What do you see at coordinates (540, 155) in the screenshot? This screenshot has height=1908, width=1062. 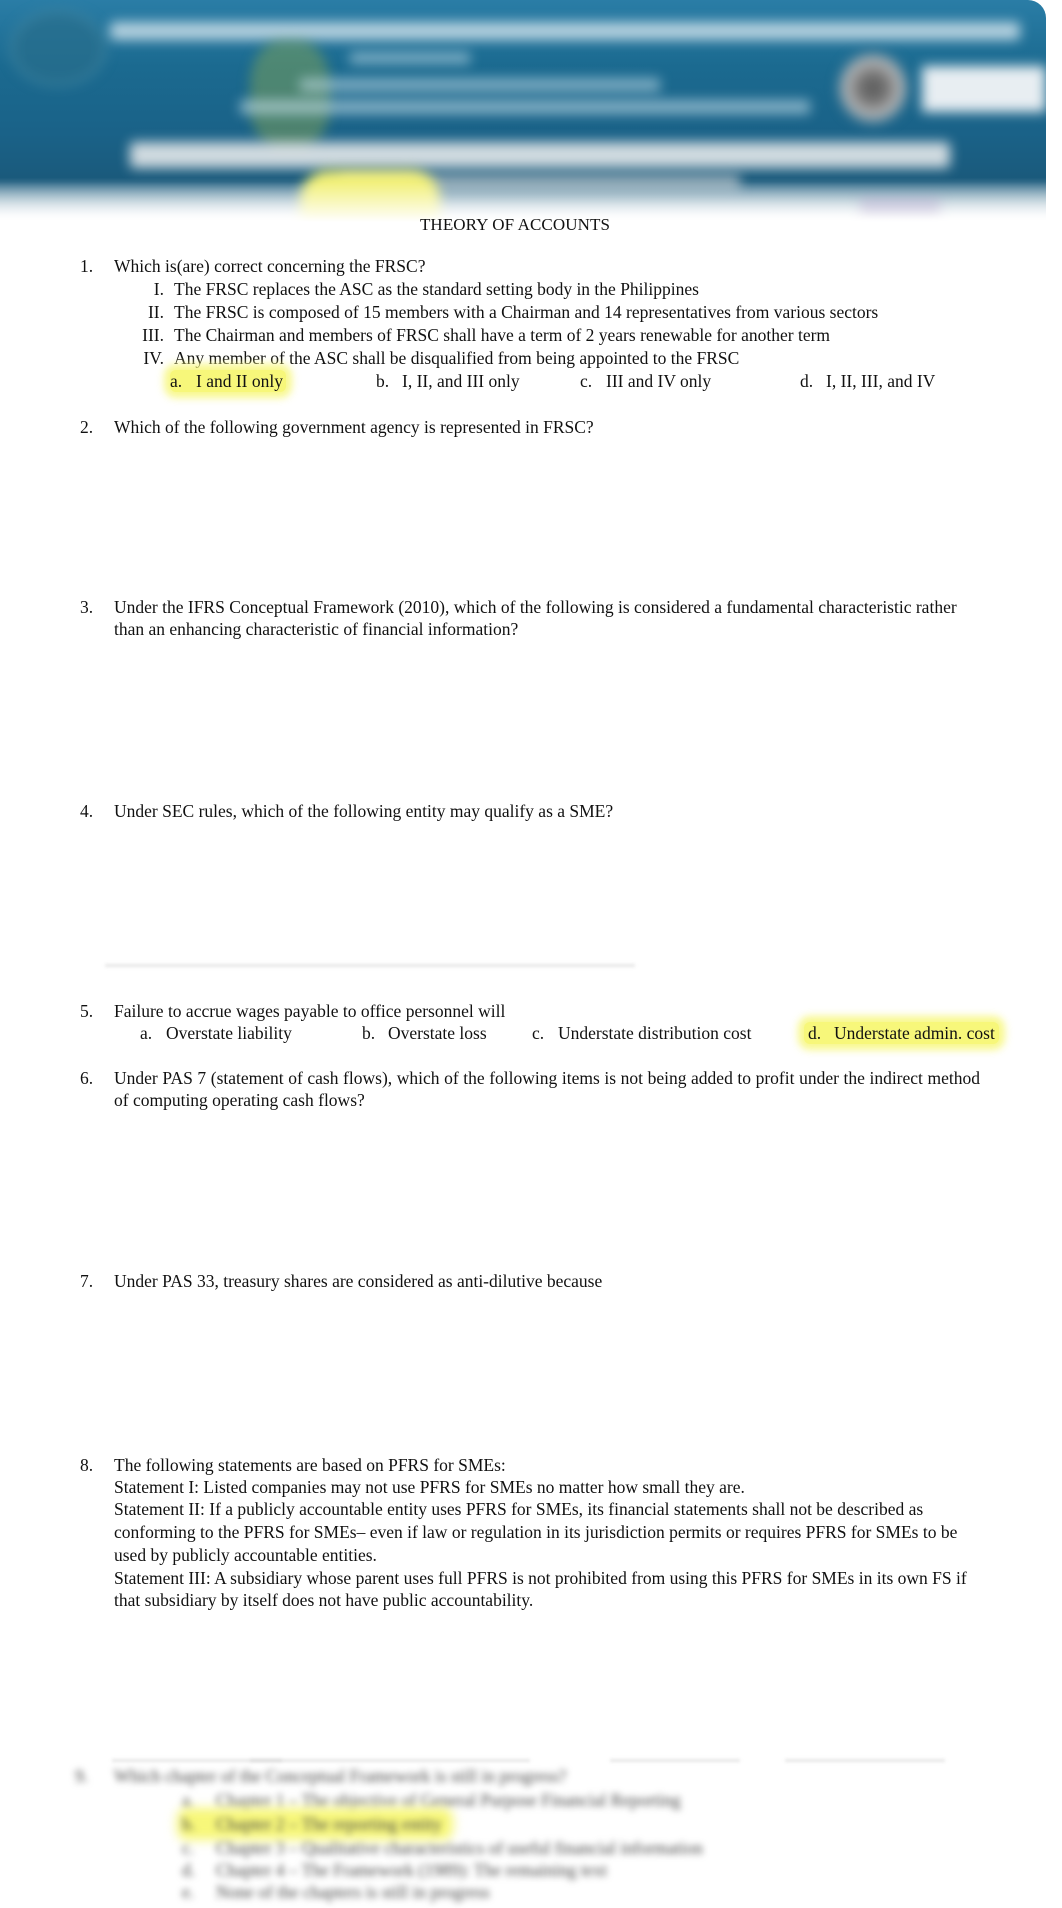 I see `banner-title-line` at bounding box center [540, 155].